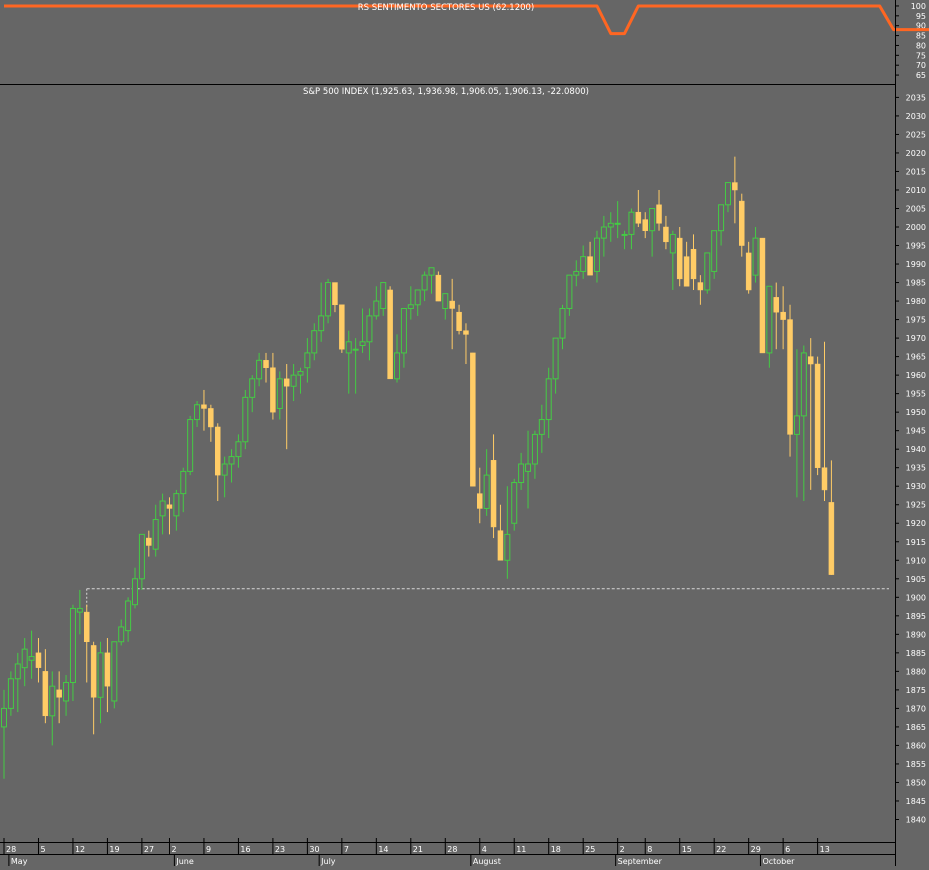 The width and height of the screenshot is (929, 870). Describe the element at coordinates (921, 55) in the screenshot. I see `sentiment-tick-label-5: 75` at that location.